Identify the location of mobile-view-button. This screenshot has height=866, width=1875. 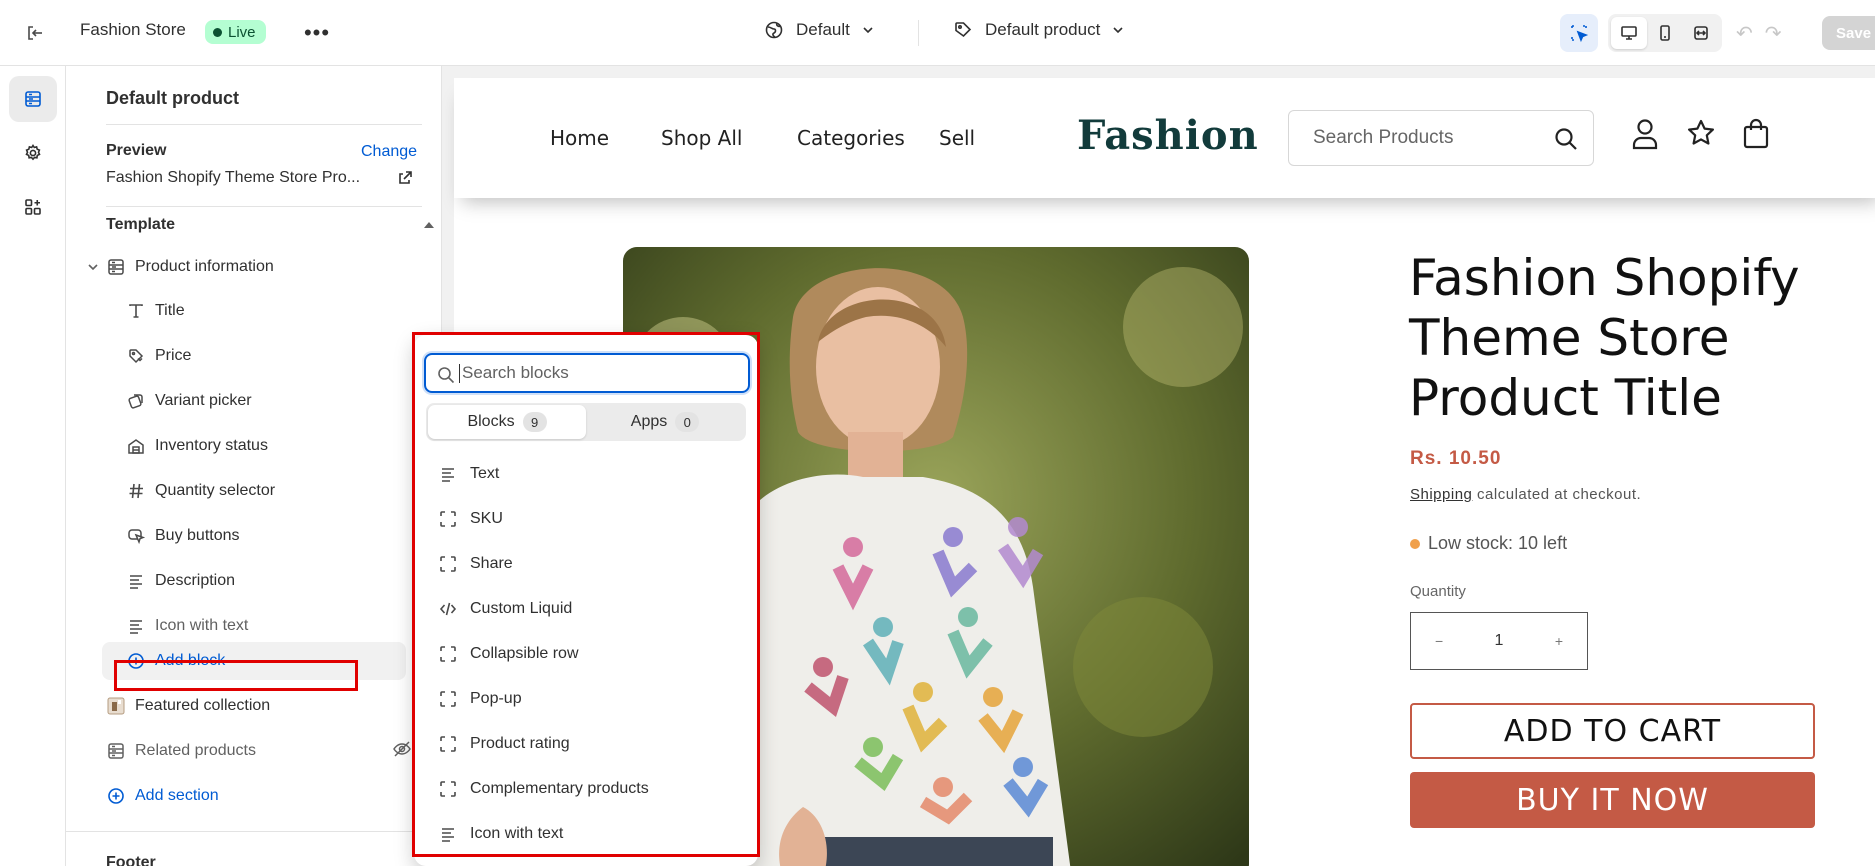
(1665, 33).